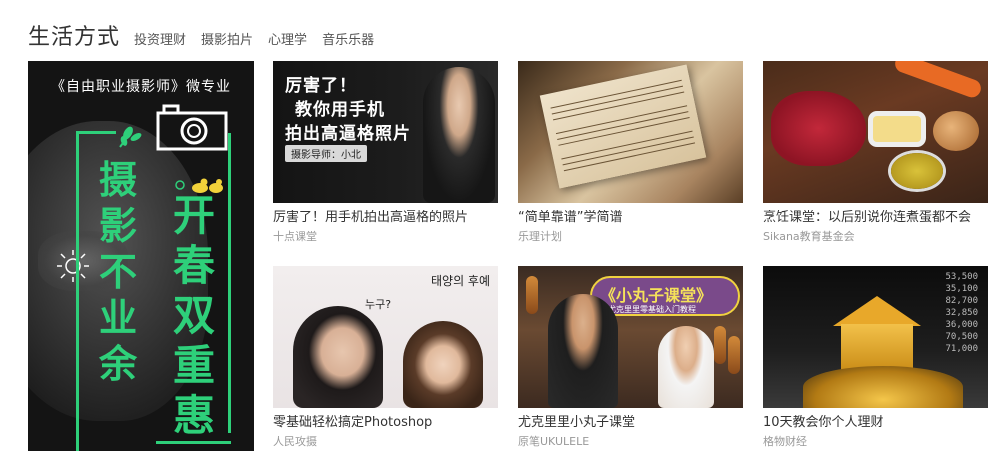 The image size is (994, 469). I want to click on course-thumbnail: 태양의 후예 누구?, so click(385, 337).